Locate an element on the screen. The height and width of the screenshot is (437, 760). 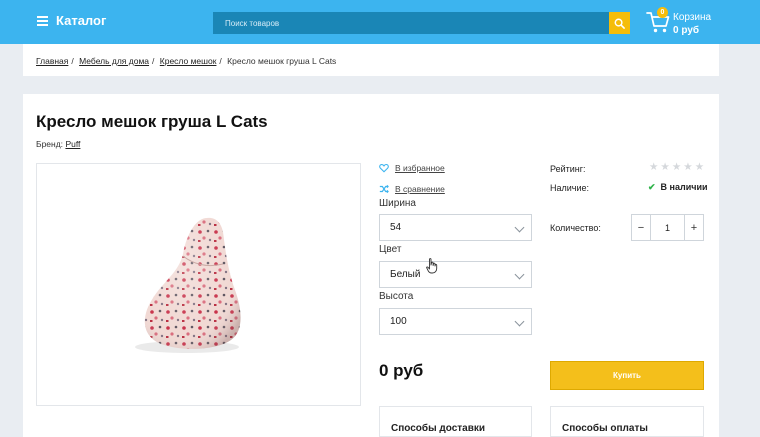
breadcrumb-current: Кресло мешок груша L Cats is located at coordinates (282, 61).